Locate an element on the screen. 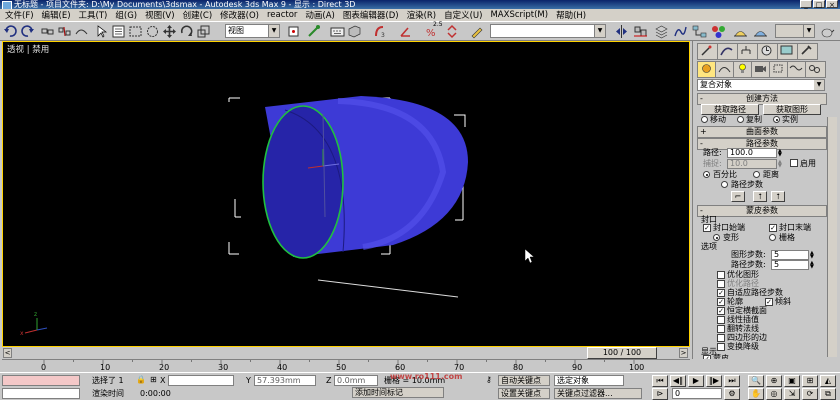 The height and width of the screenshot is (400, 840). banking-checkbox: ✓ is located at coordinates (769, 302).